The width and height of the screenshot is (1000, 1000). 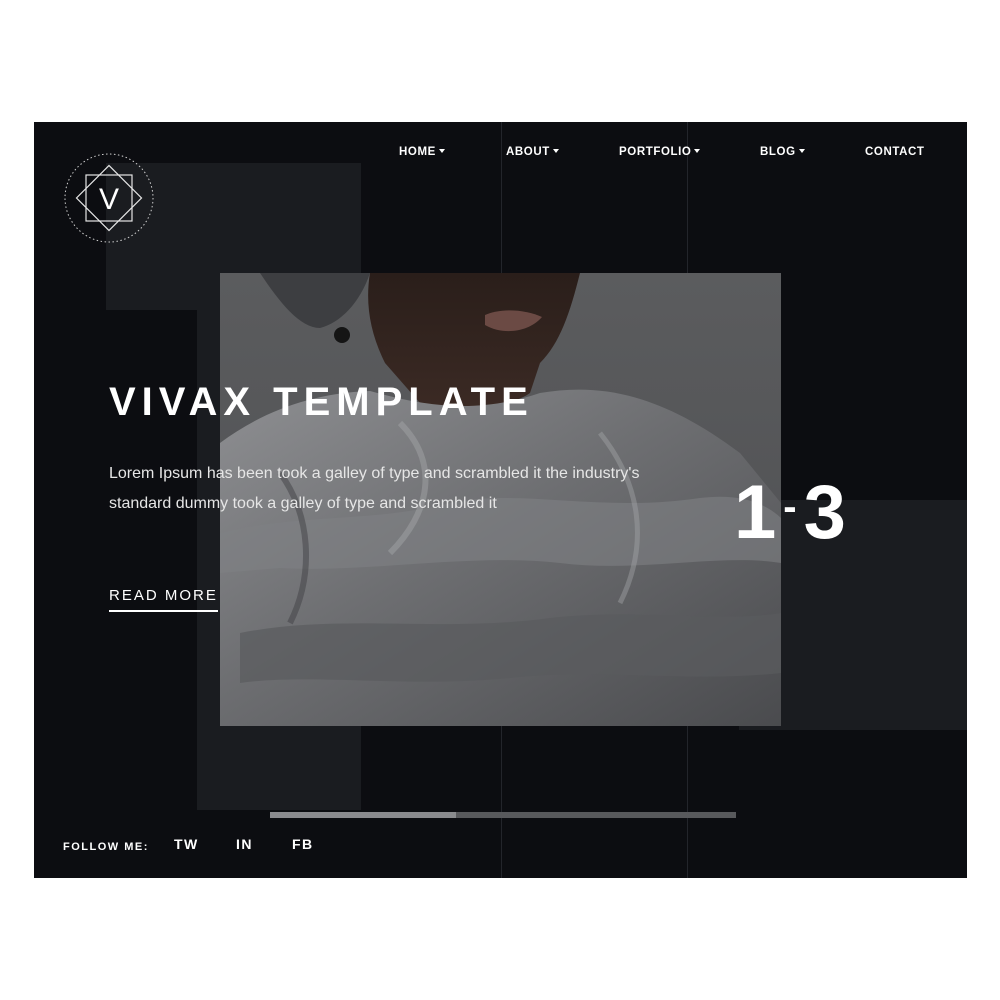 What do you see at coordinates (528, 152) in the screenshot?
I see `nav-label: ABOUT` at bounding box center [528, 152].